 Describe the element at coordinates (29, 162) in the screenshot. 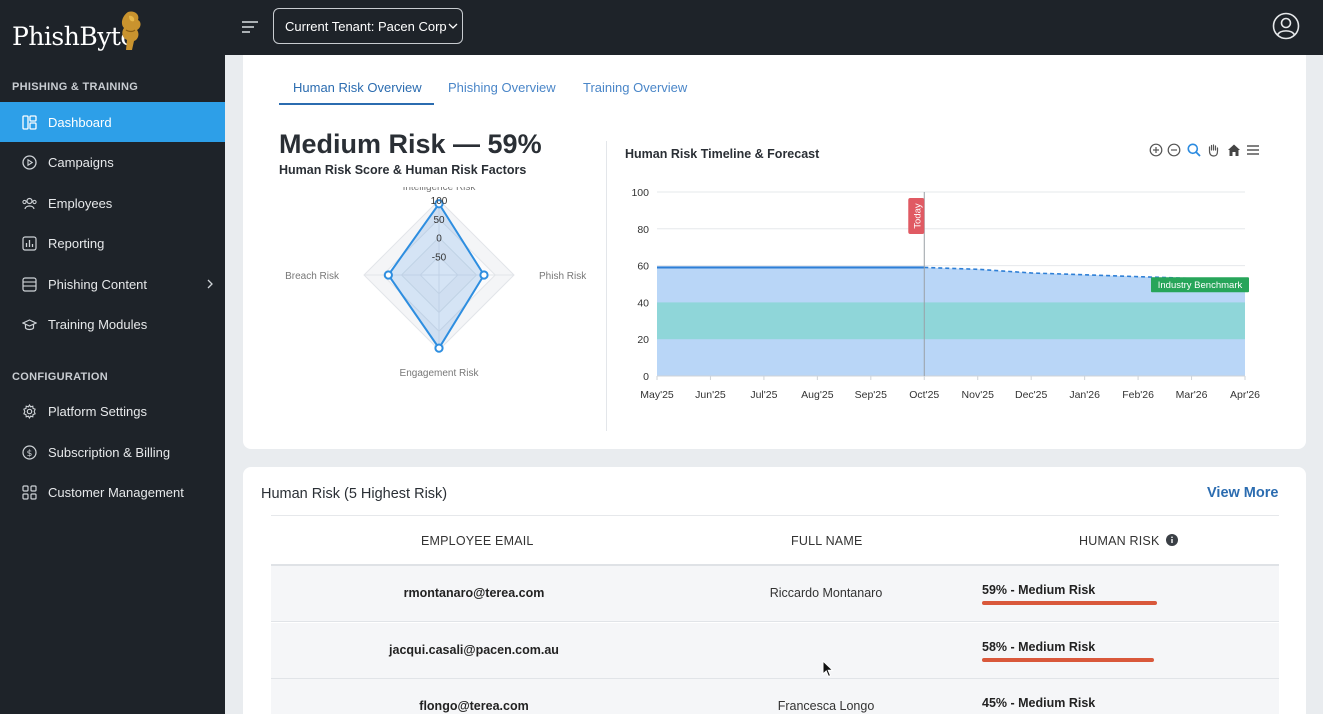

I see `play-circle-icon` at that location.